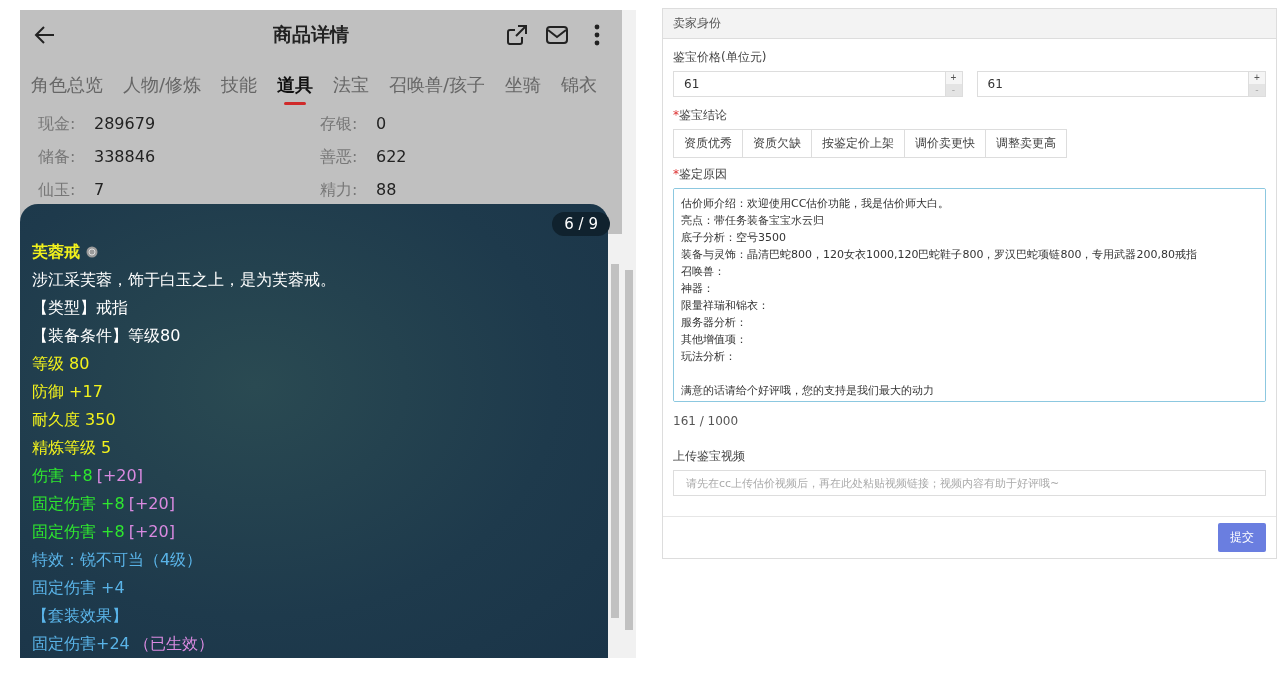 This screenshot has height=682, width=1280. I want to click on item-attribute: （已生效）, so click(173, 643).